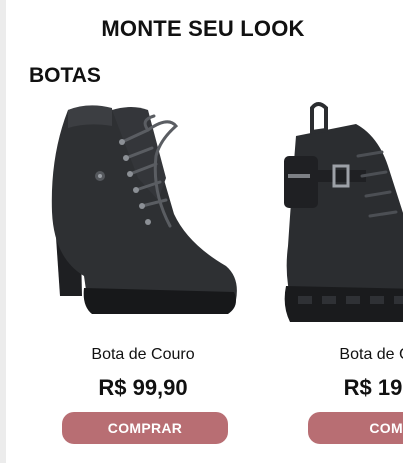 Image resolution: width=403 pixels, height=463 pixels. What do you see at coordinates (355, 428) in the screenshot?
I see `buy-button: COMP` at bounding box center [355, 428].